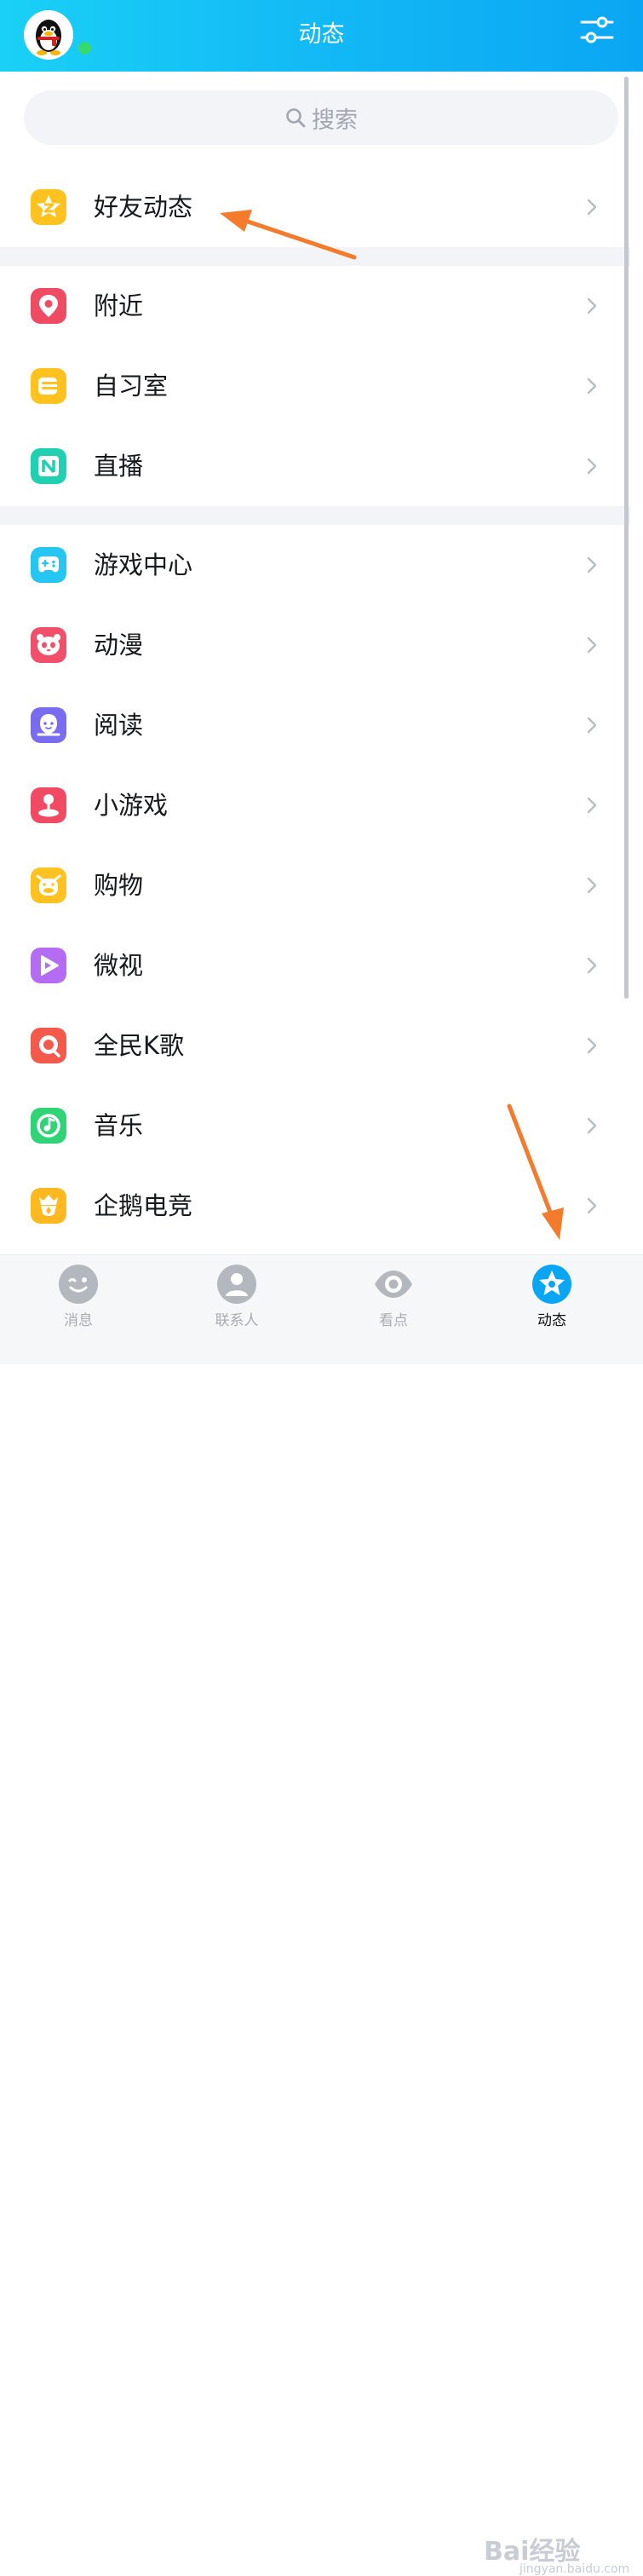  Describe the element at coordinates (119, 965) in the screenshot. I see `item-label: 微视` at that location.